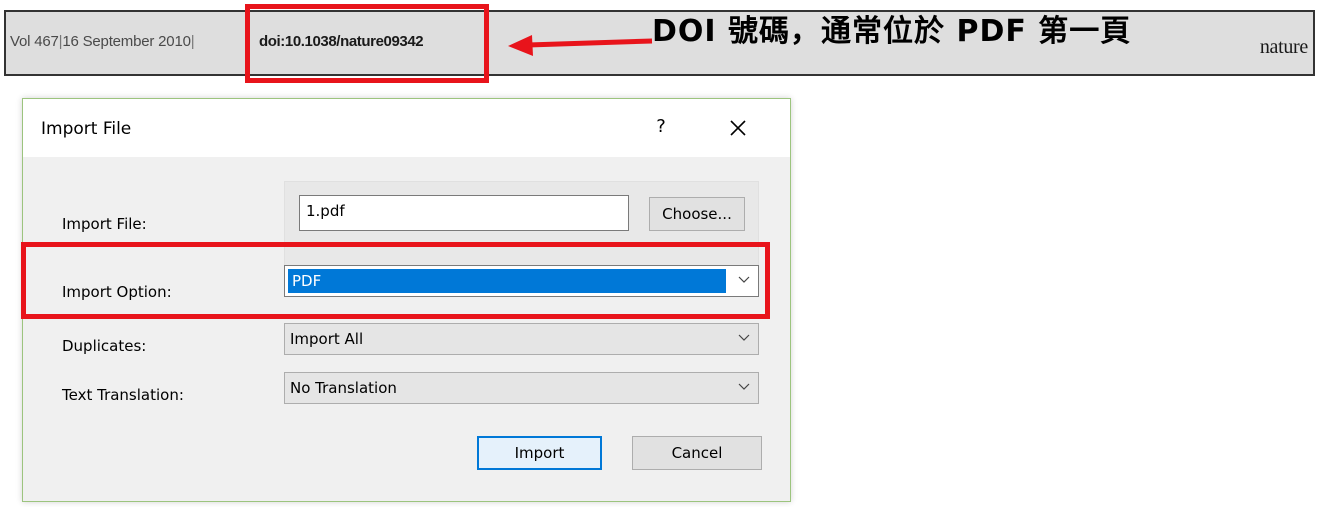 The height and width of the screenshot is (507, 1324). Describe the element at coordinates (464, 213) in the screenshot. I see `import-file-input: 1.pdf` at that location.